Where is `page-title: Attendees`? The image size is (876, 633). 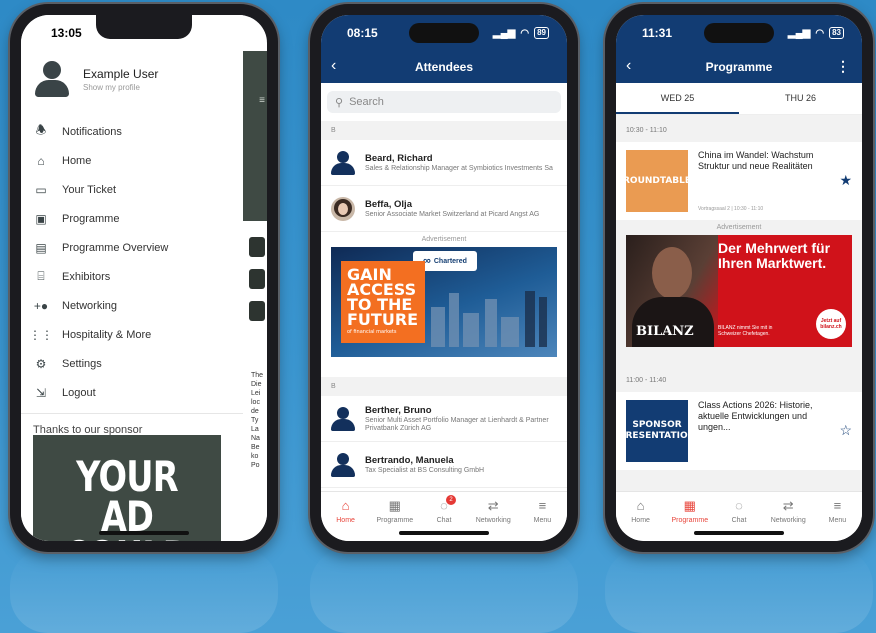
page-title: Attendees is located at coordinates (443, 67).